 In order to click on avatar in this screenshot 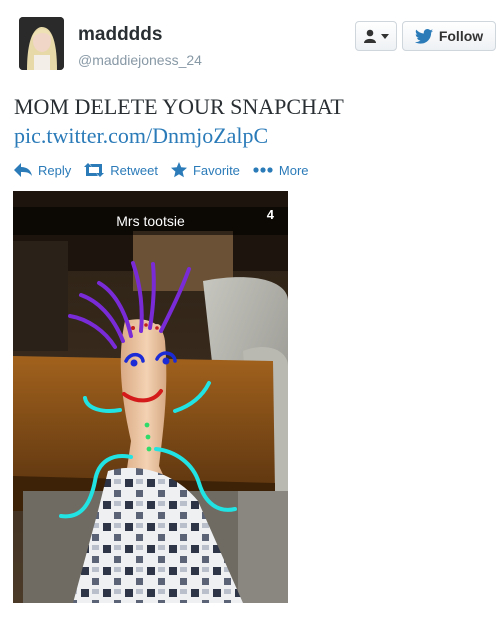, I will do `click(41, 43)`.